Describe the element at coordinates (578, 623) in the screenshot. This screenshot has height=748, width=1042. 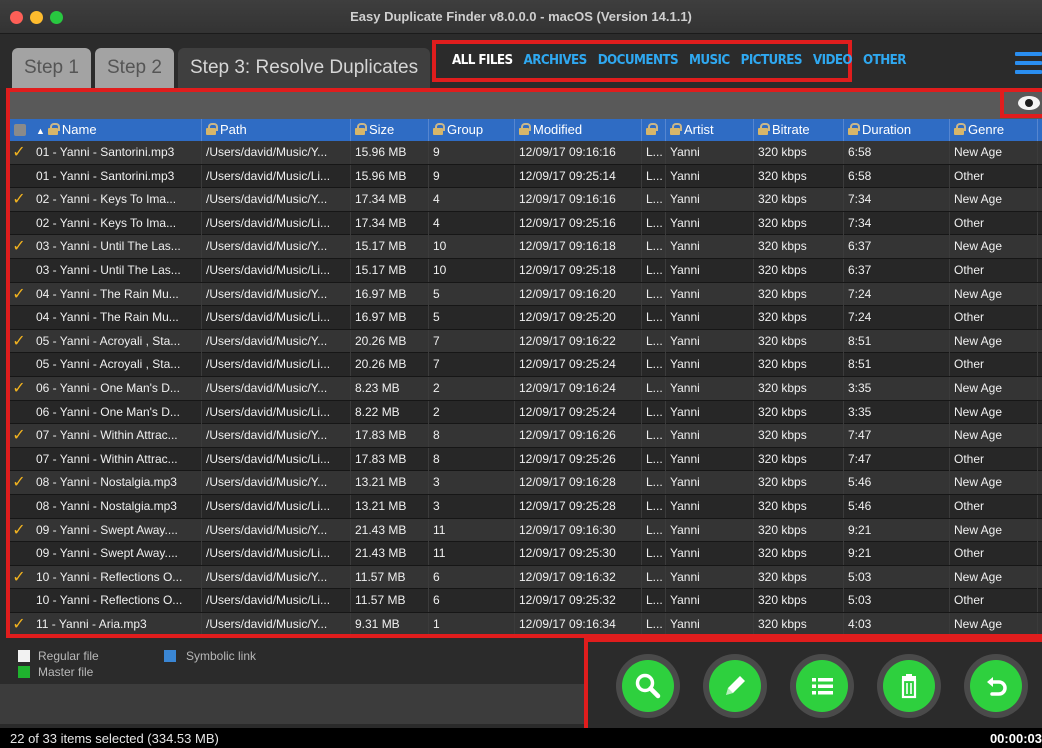
I see `cell-modified: 12/09/17 09:16:34` at that location.